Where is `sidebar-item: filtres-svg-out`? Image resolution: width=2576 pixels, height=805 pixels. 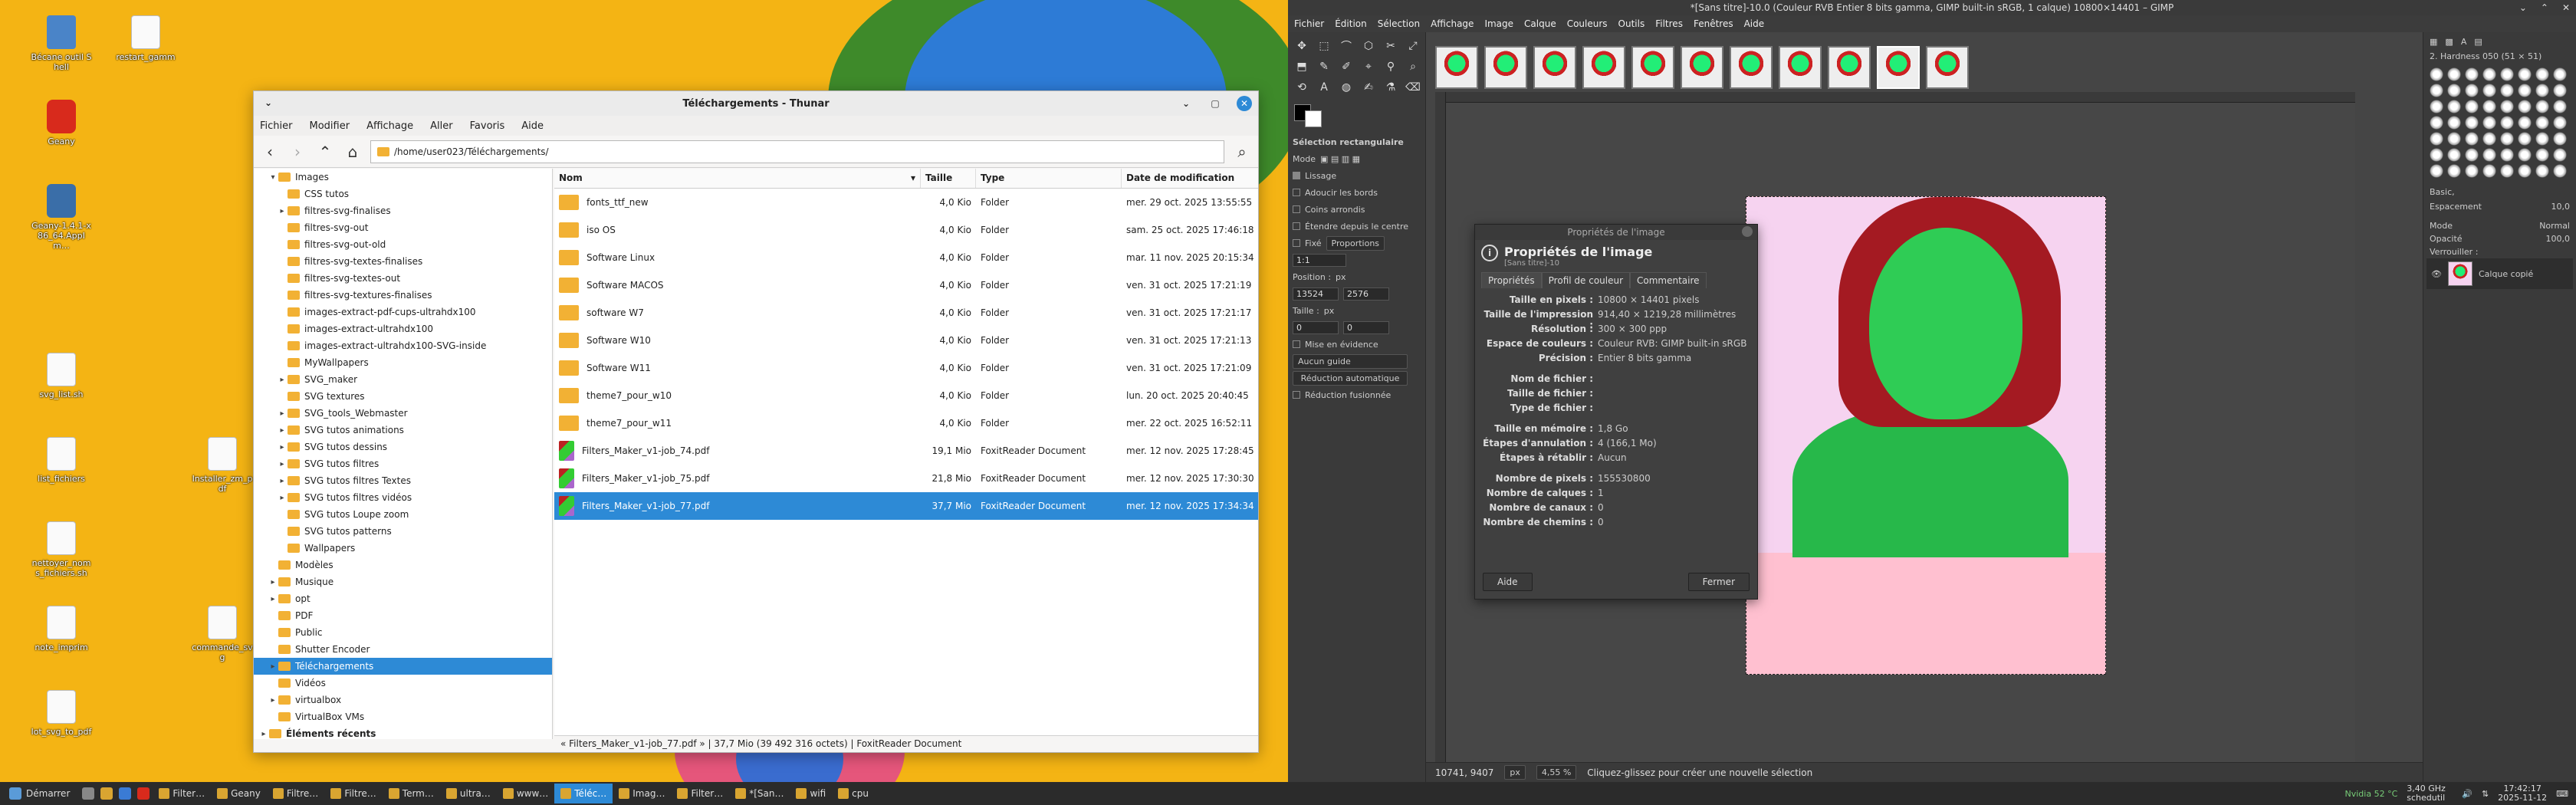 sidebar-item: filtres-svg-out is located at coordinates (403, 228).